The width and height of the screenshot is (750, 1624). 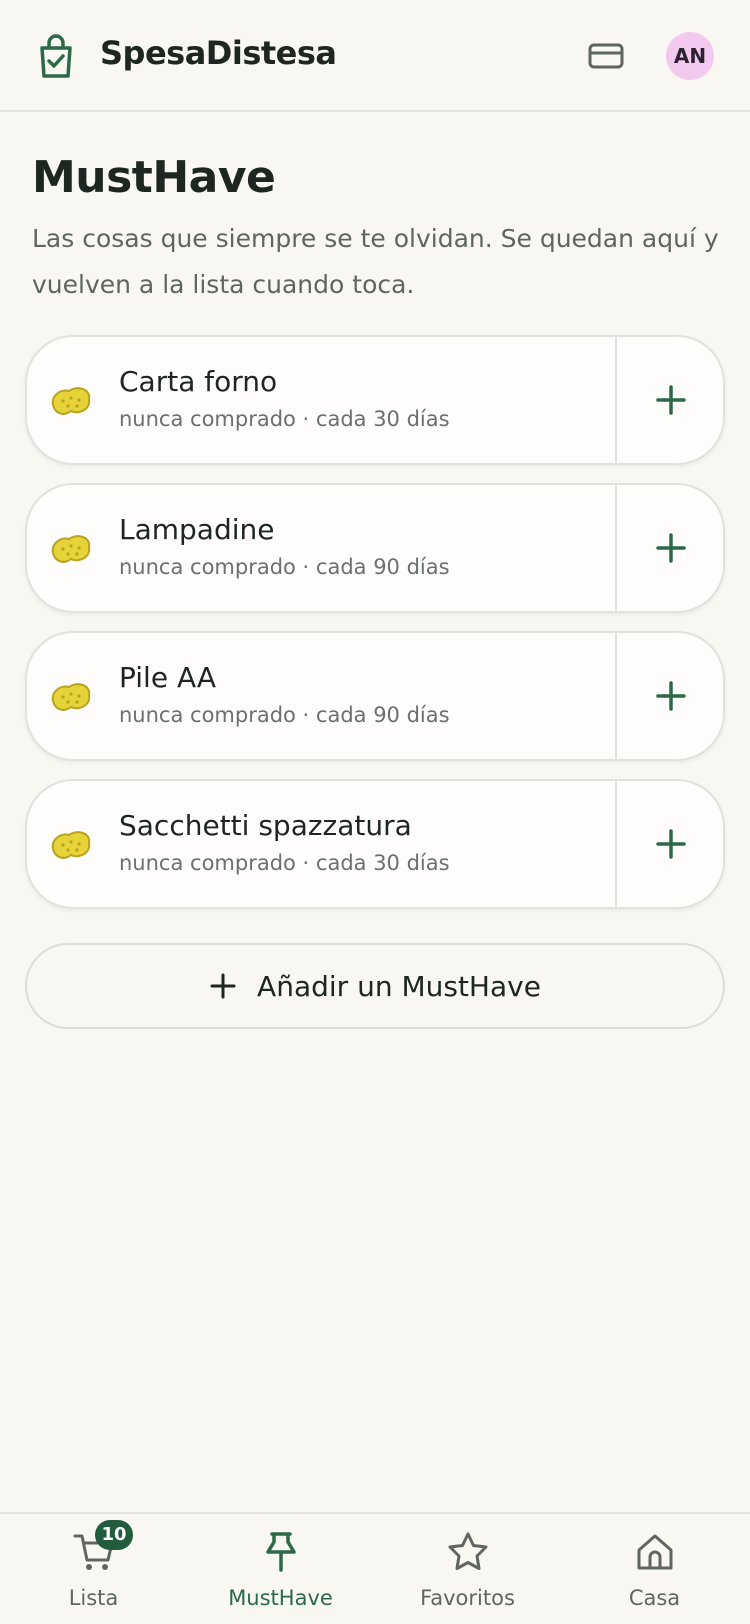 What do you see at coordinates (375, 56) in the screenshot?
I see `app-header: SpesaDistesa AN` at bounding box center [375, 56].